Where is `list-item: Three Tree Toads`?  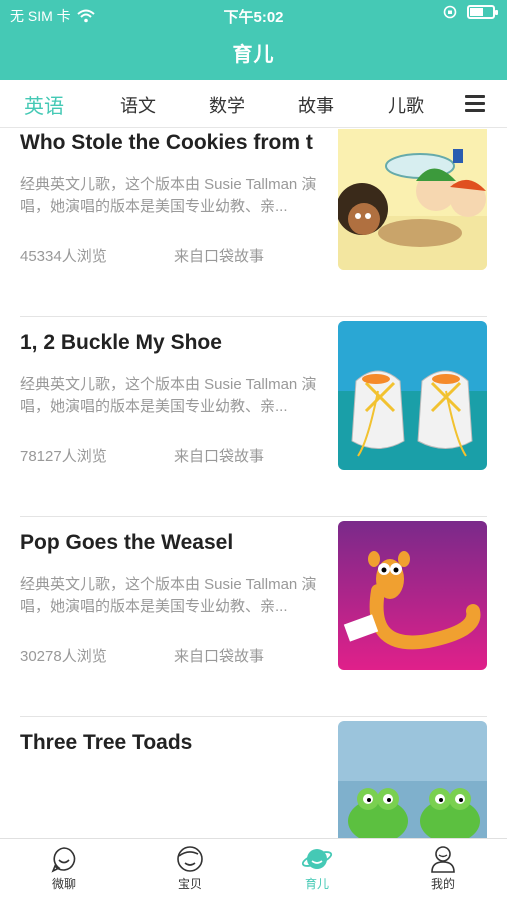 list-item: Three Tree Toads is located at coordinates (253, 777).